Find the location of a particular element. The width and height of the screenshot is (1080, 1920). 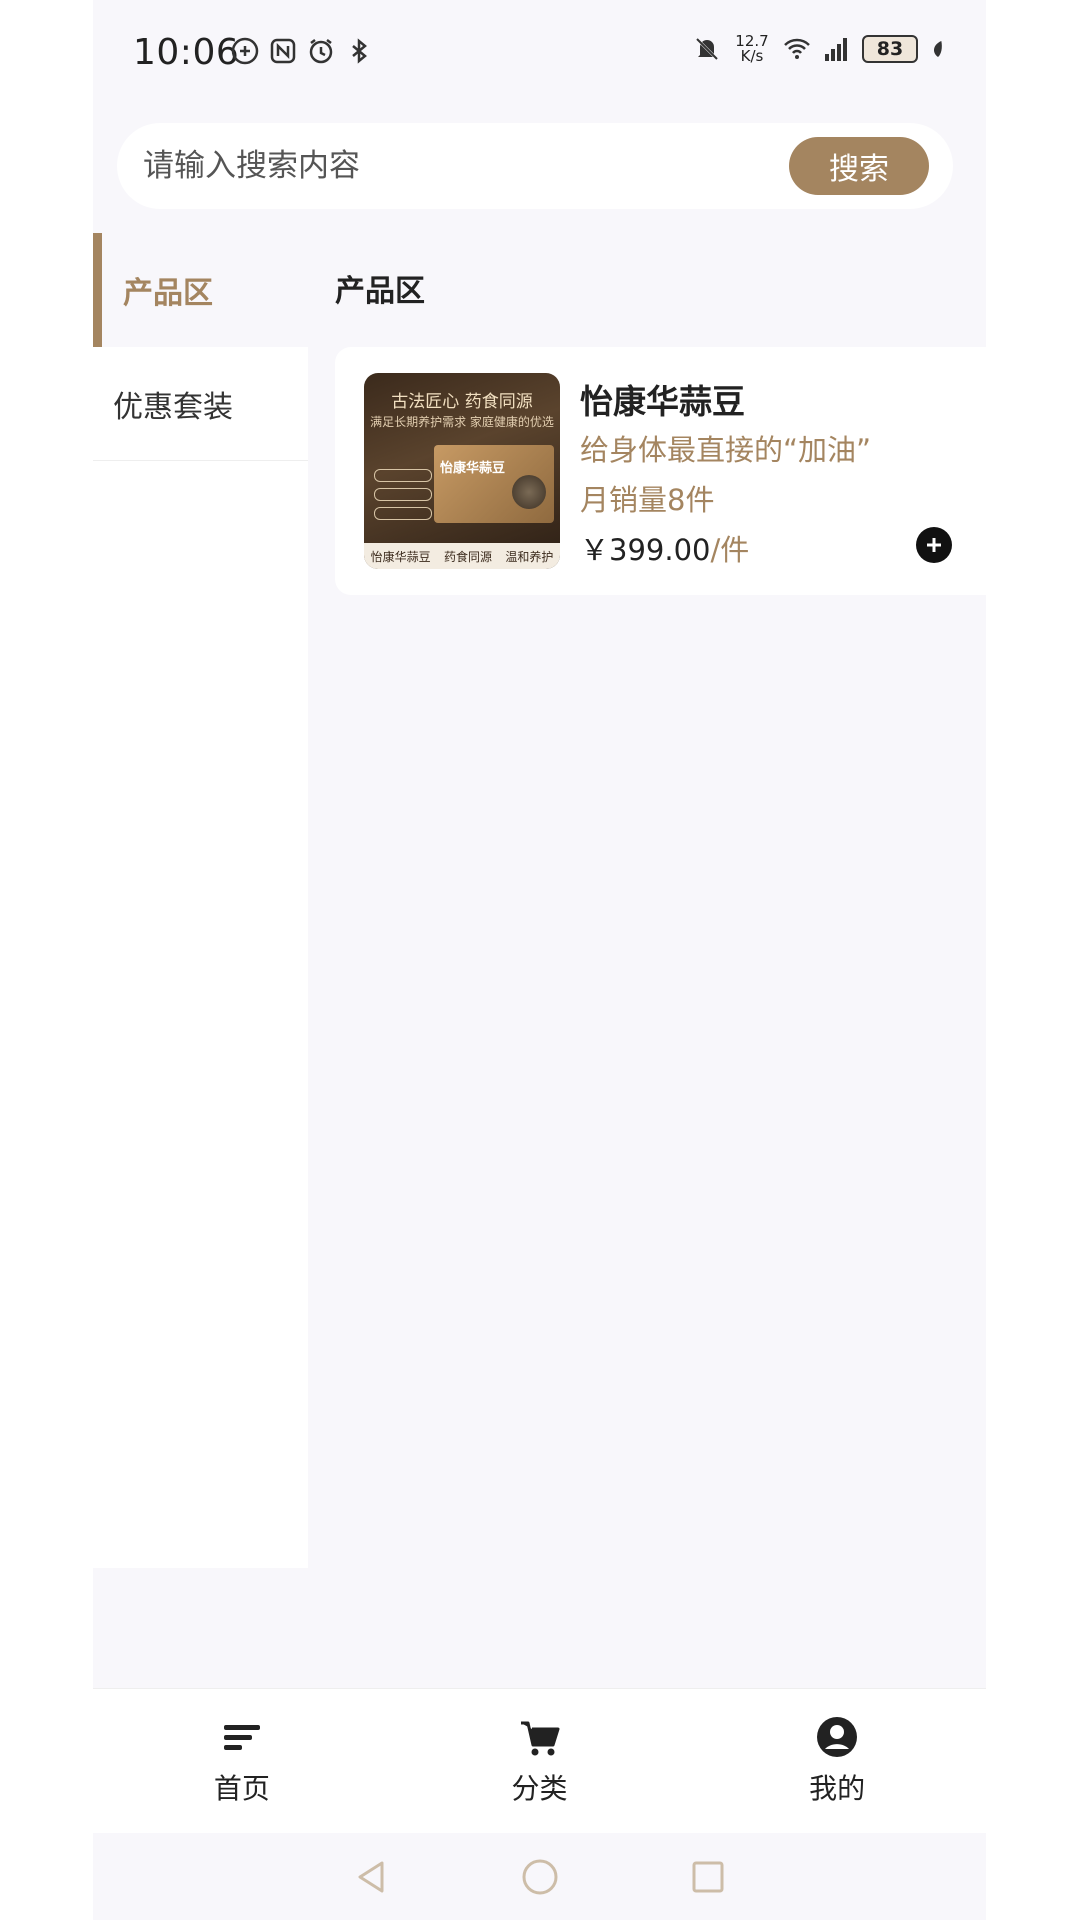

user-circle-icon is located at coordinates (837, 1737).